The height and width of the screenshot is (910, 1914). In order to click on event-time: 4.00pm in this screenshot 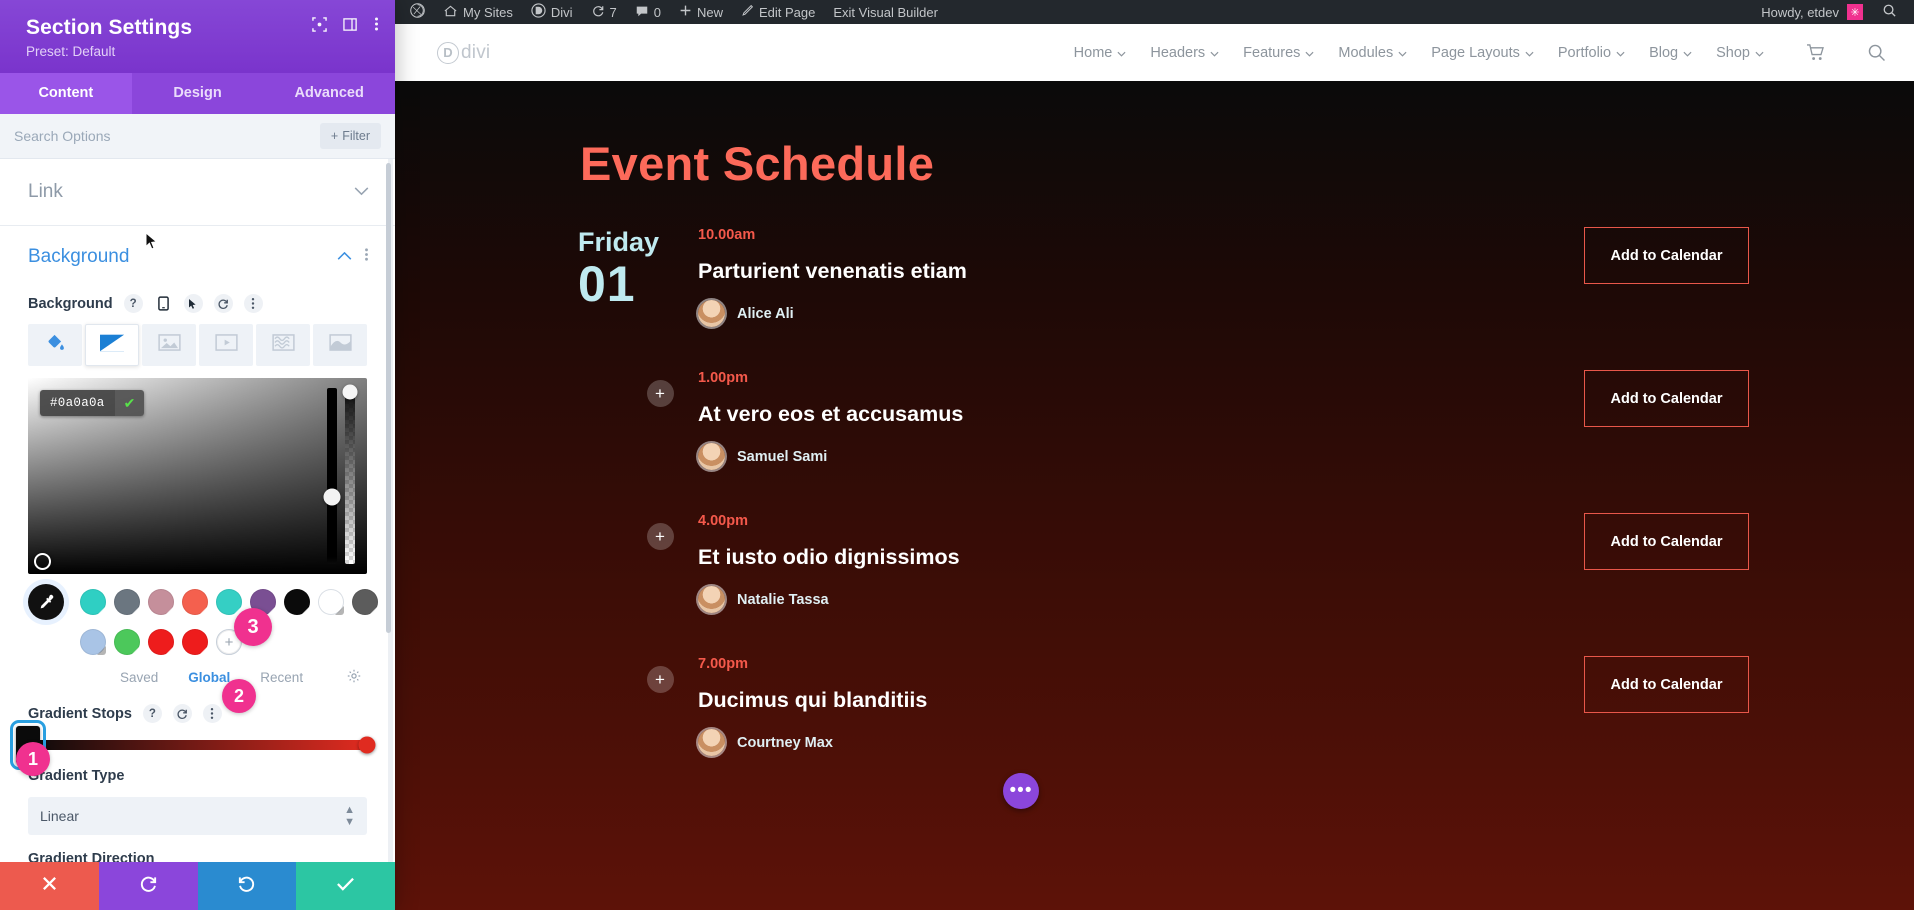, I will do `click(723, 521)`.